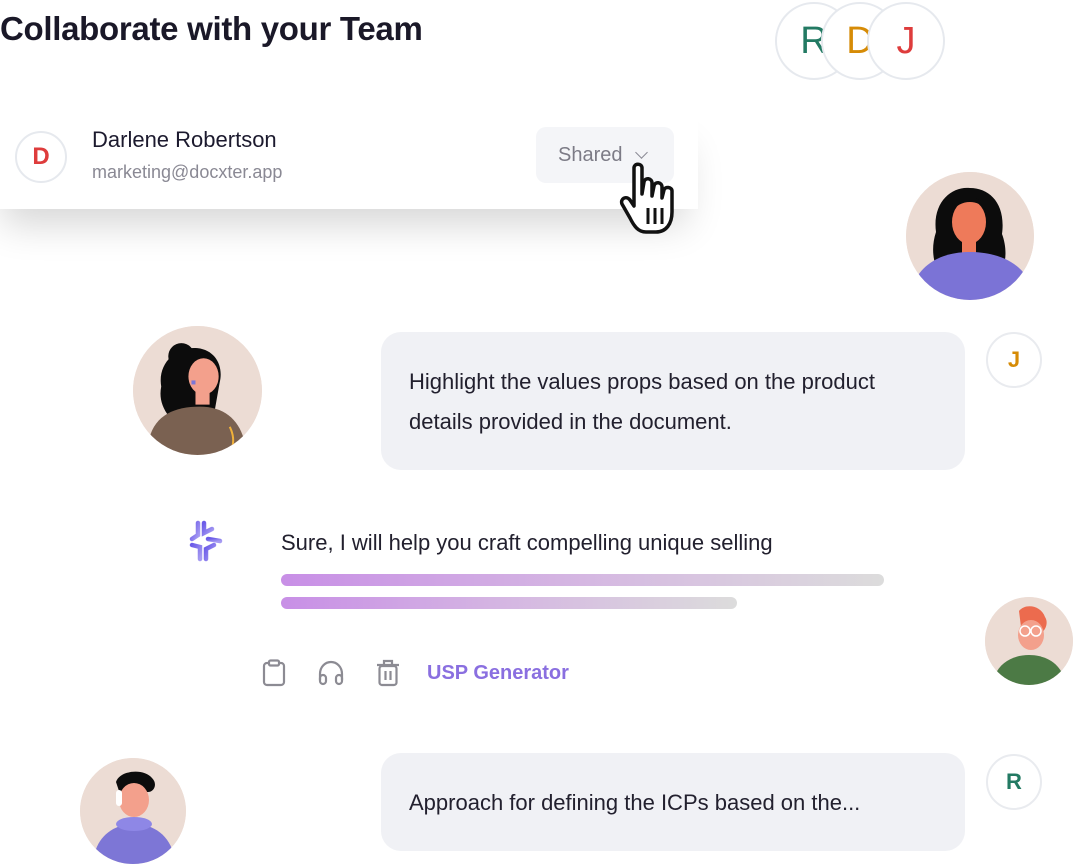 This screenshot has height=865, width=1074. Describe the element at coordinates (570, 421) in the screenshot. I see `message-text-line2: details provided in the document.` at that location.